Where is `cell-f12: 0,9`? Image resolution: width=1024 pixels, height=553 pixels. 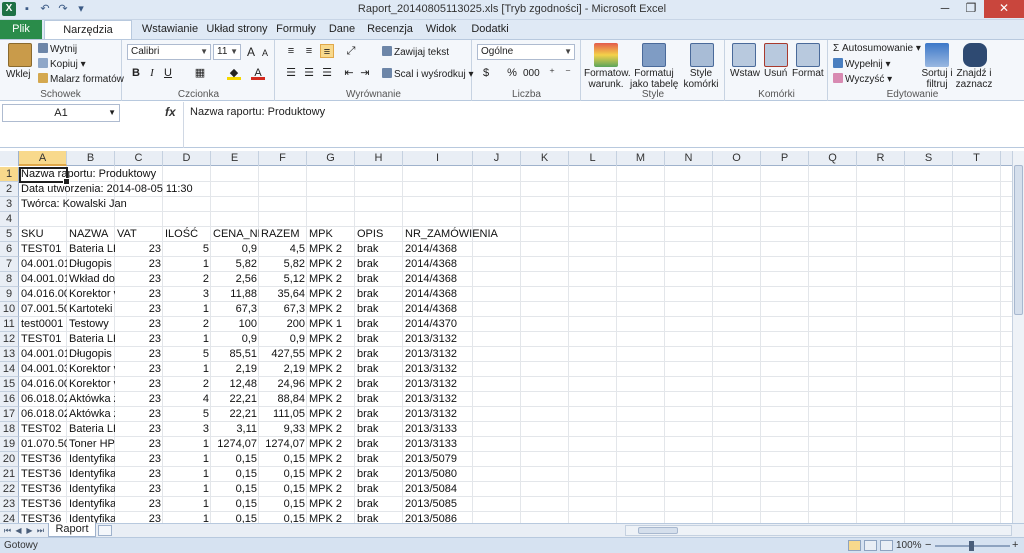
cell-f12: 0,9 is located at coordinates (283, 339).